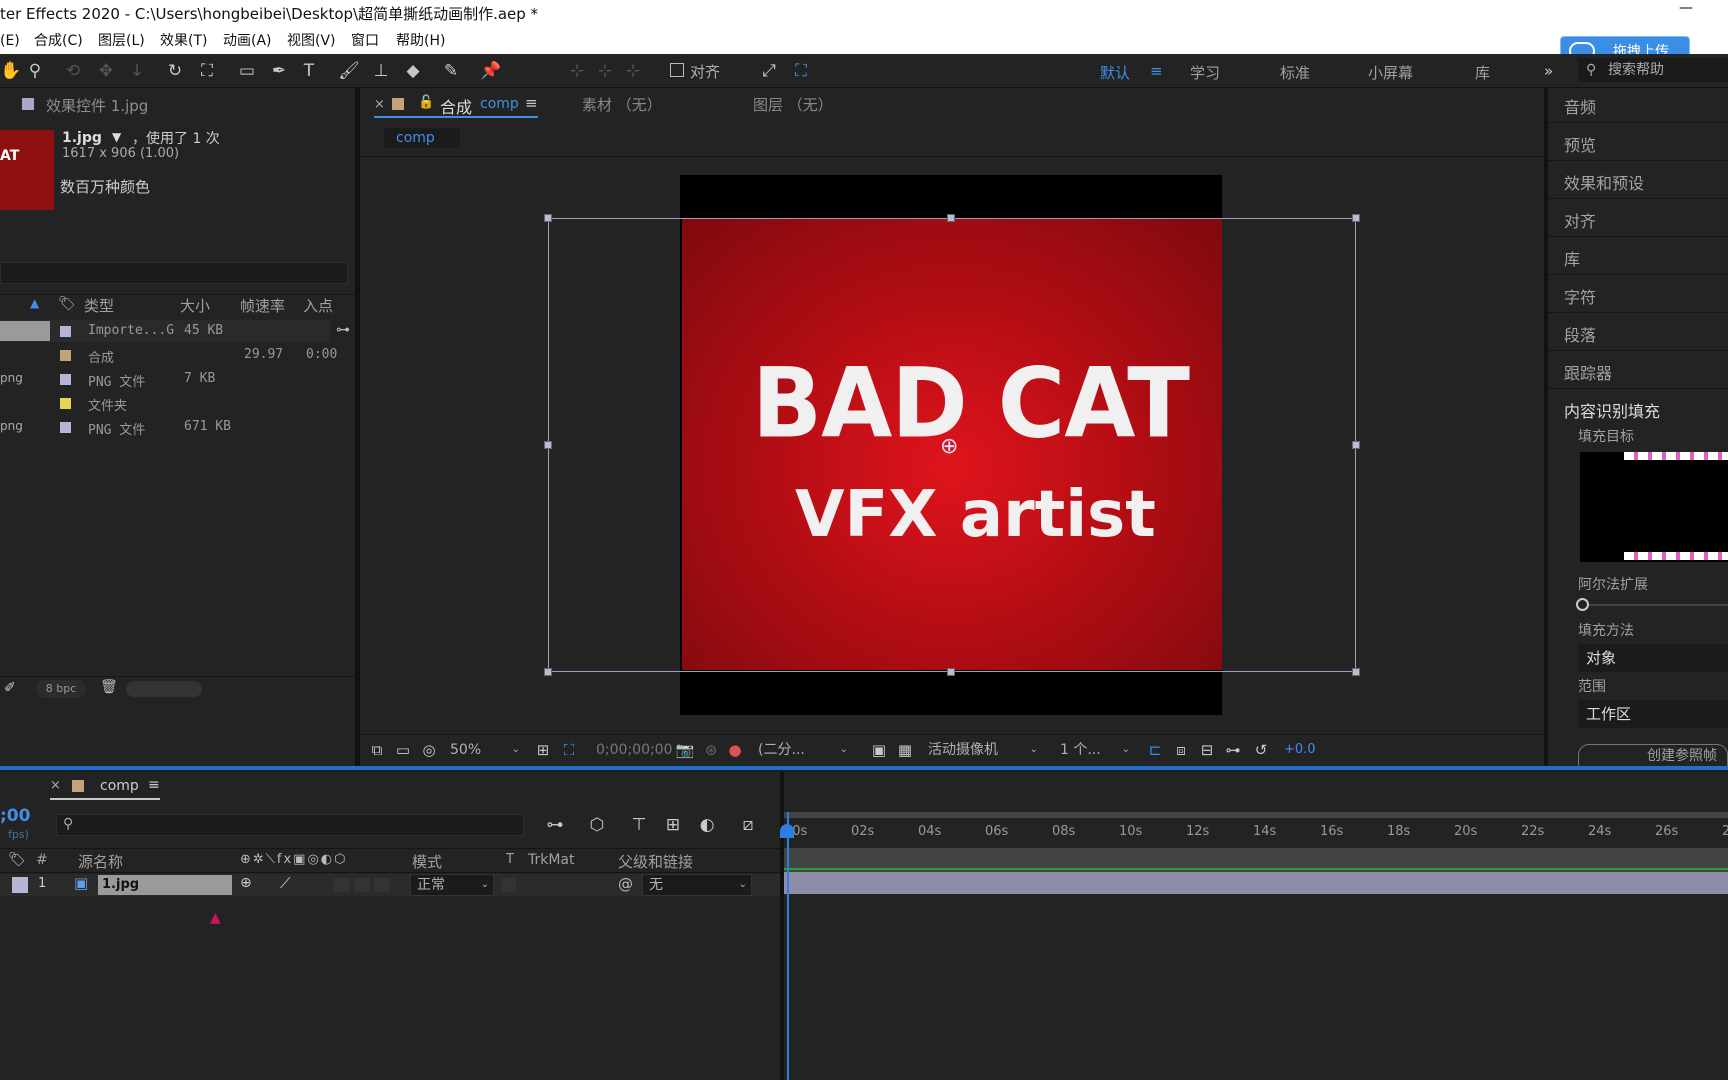 The width and height of the screenshot is (1728, 1080). What do you see at coordinates (174, 273) in the screenshot?
I see `project-search-input` at bounding box center [174, 273].